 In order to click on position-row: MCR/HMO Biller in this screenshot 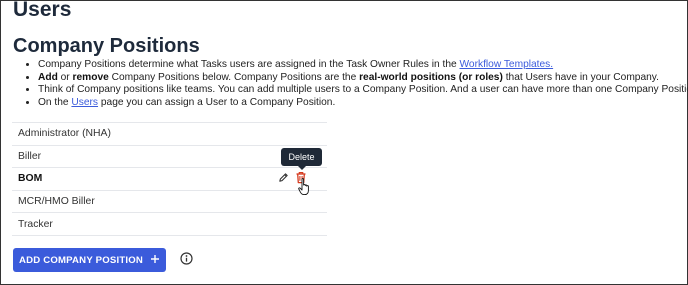, I will do `click(169, 202)`.